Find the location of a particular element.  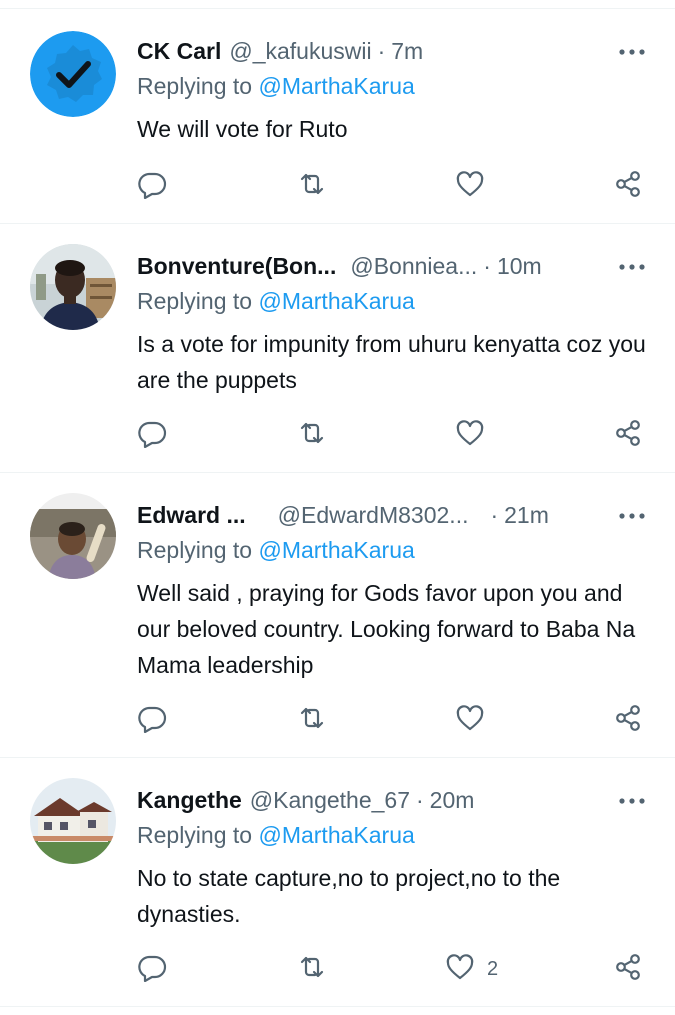

tweet-header: Bonventure(Bon... @Bonniea... · 10m is located at coordinates (392, 266).